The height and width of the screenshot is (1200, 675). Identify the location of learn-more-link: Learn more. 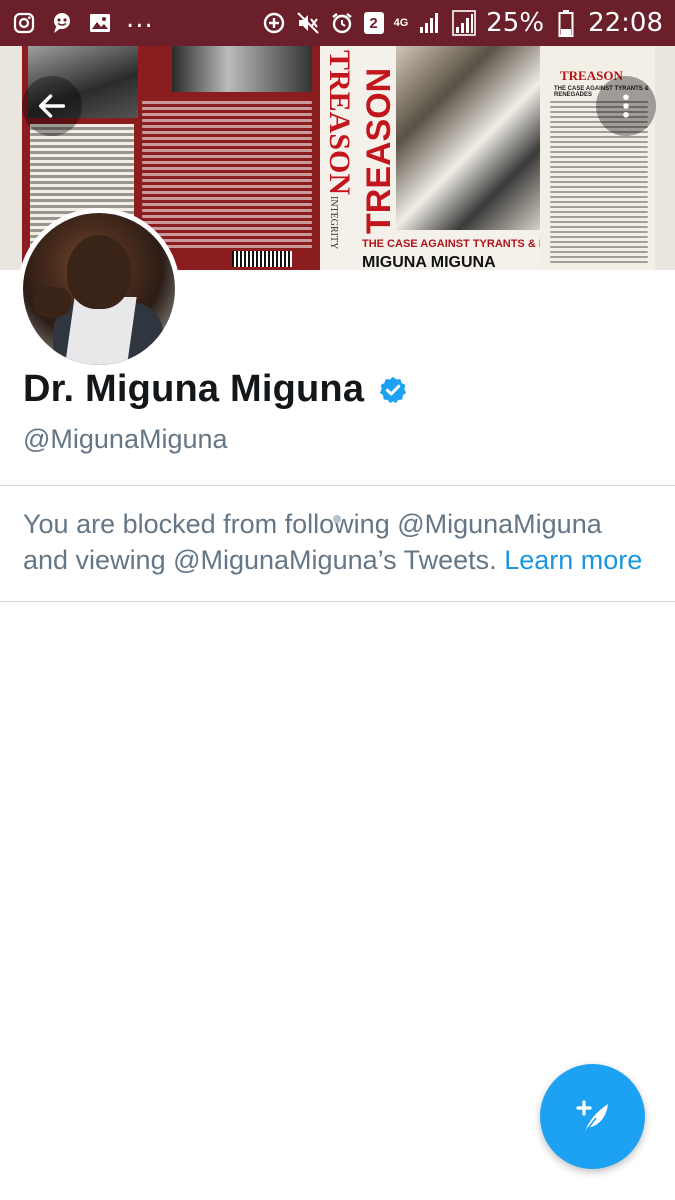
(573, 560).